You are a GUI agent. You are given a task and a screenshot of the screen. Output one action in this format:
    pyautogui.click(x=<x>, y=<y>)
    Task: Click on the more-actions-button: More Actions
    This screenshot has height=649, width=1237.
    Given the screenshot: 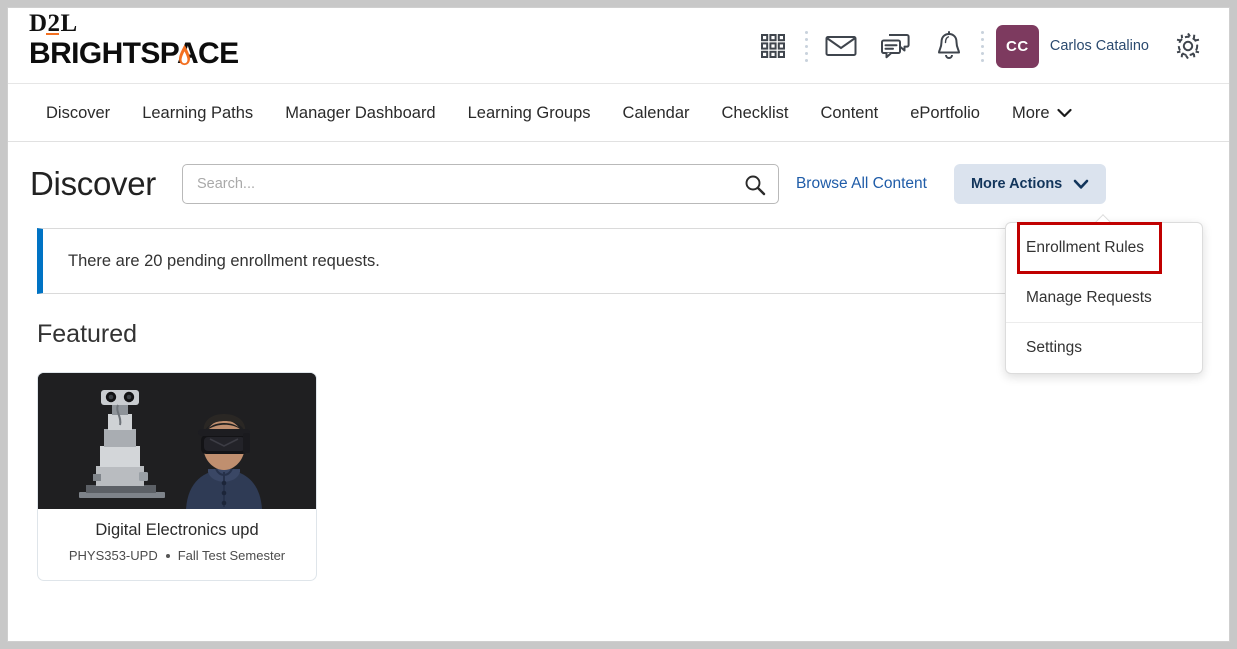 What is the action you would take?
    pyautogui.click(x=1030, y=184)
    